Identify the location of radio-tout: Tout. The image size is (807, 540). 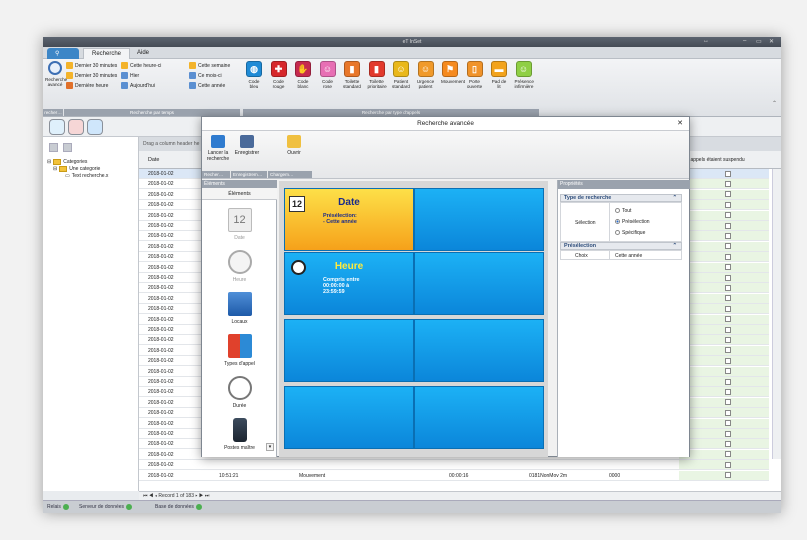
(623, 211).